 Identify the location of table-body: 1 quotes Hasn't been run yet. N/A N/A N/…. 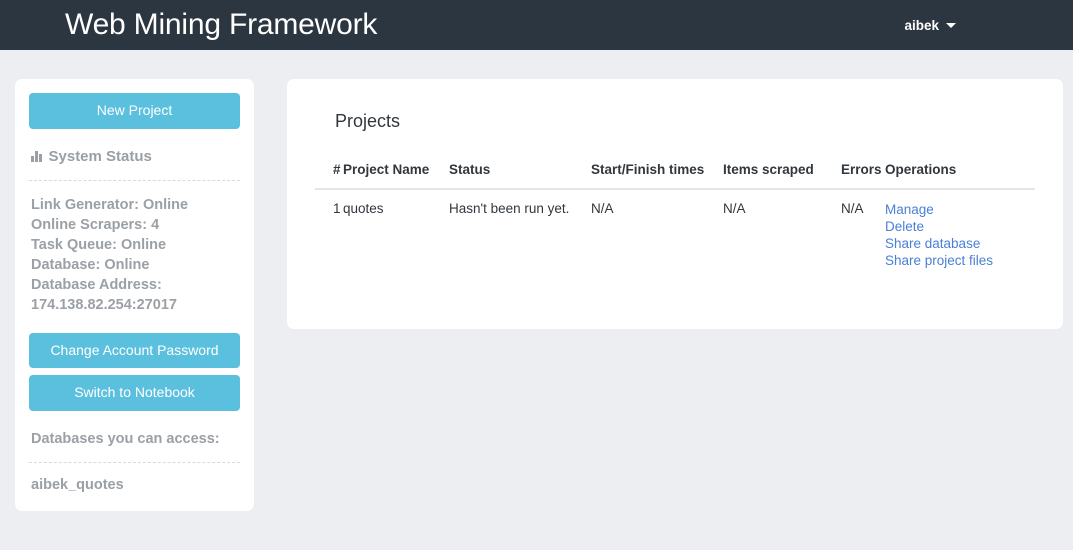
(675, 236).